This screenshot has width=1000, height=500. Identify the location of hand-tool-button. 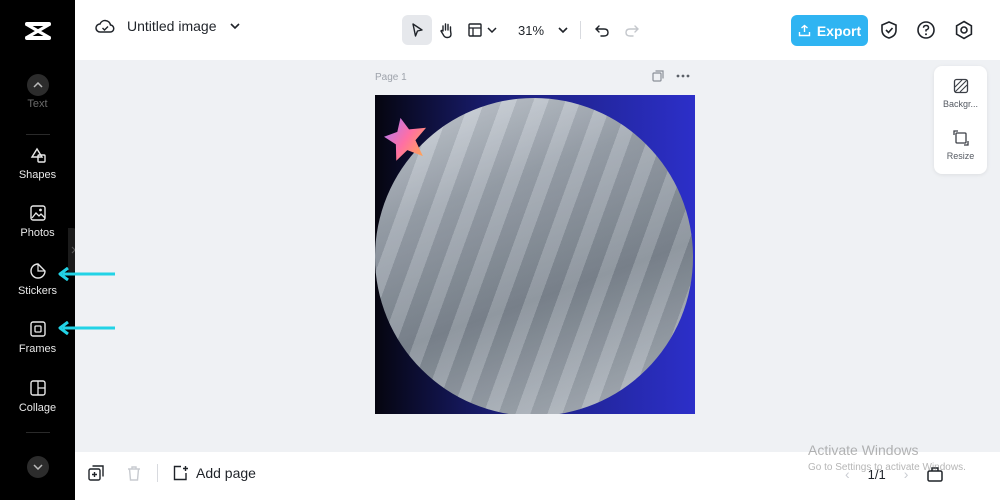
(447, 30).